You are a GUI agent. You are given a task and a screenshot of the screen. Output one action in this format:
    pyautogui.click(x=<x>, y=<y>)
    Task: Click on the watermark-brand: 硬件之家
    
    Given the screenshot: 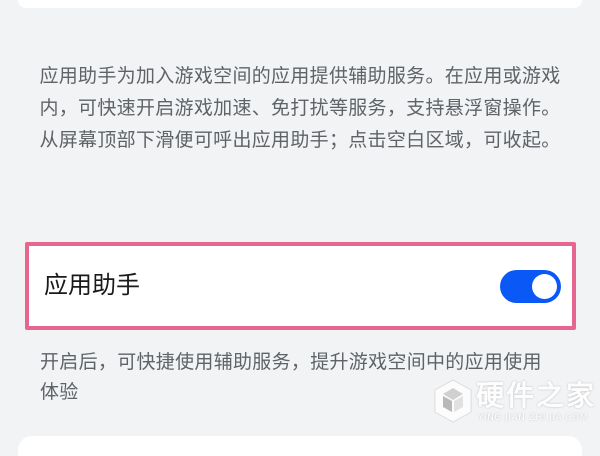 What is the action you would take?
    pyautogui.click(x=536, y=395)
    